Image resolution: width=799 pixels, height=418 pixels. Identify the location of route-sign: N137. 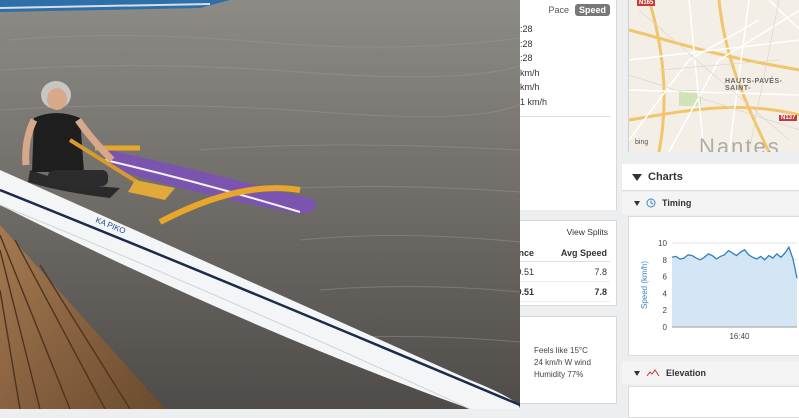
(788, 118).